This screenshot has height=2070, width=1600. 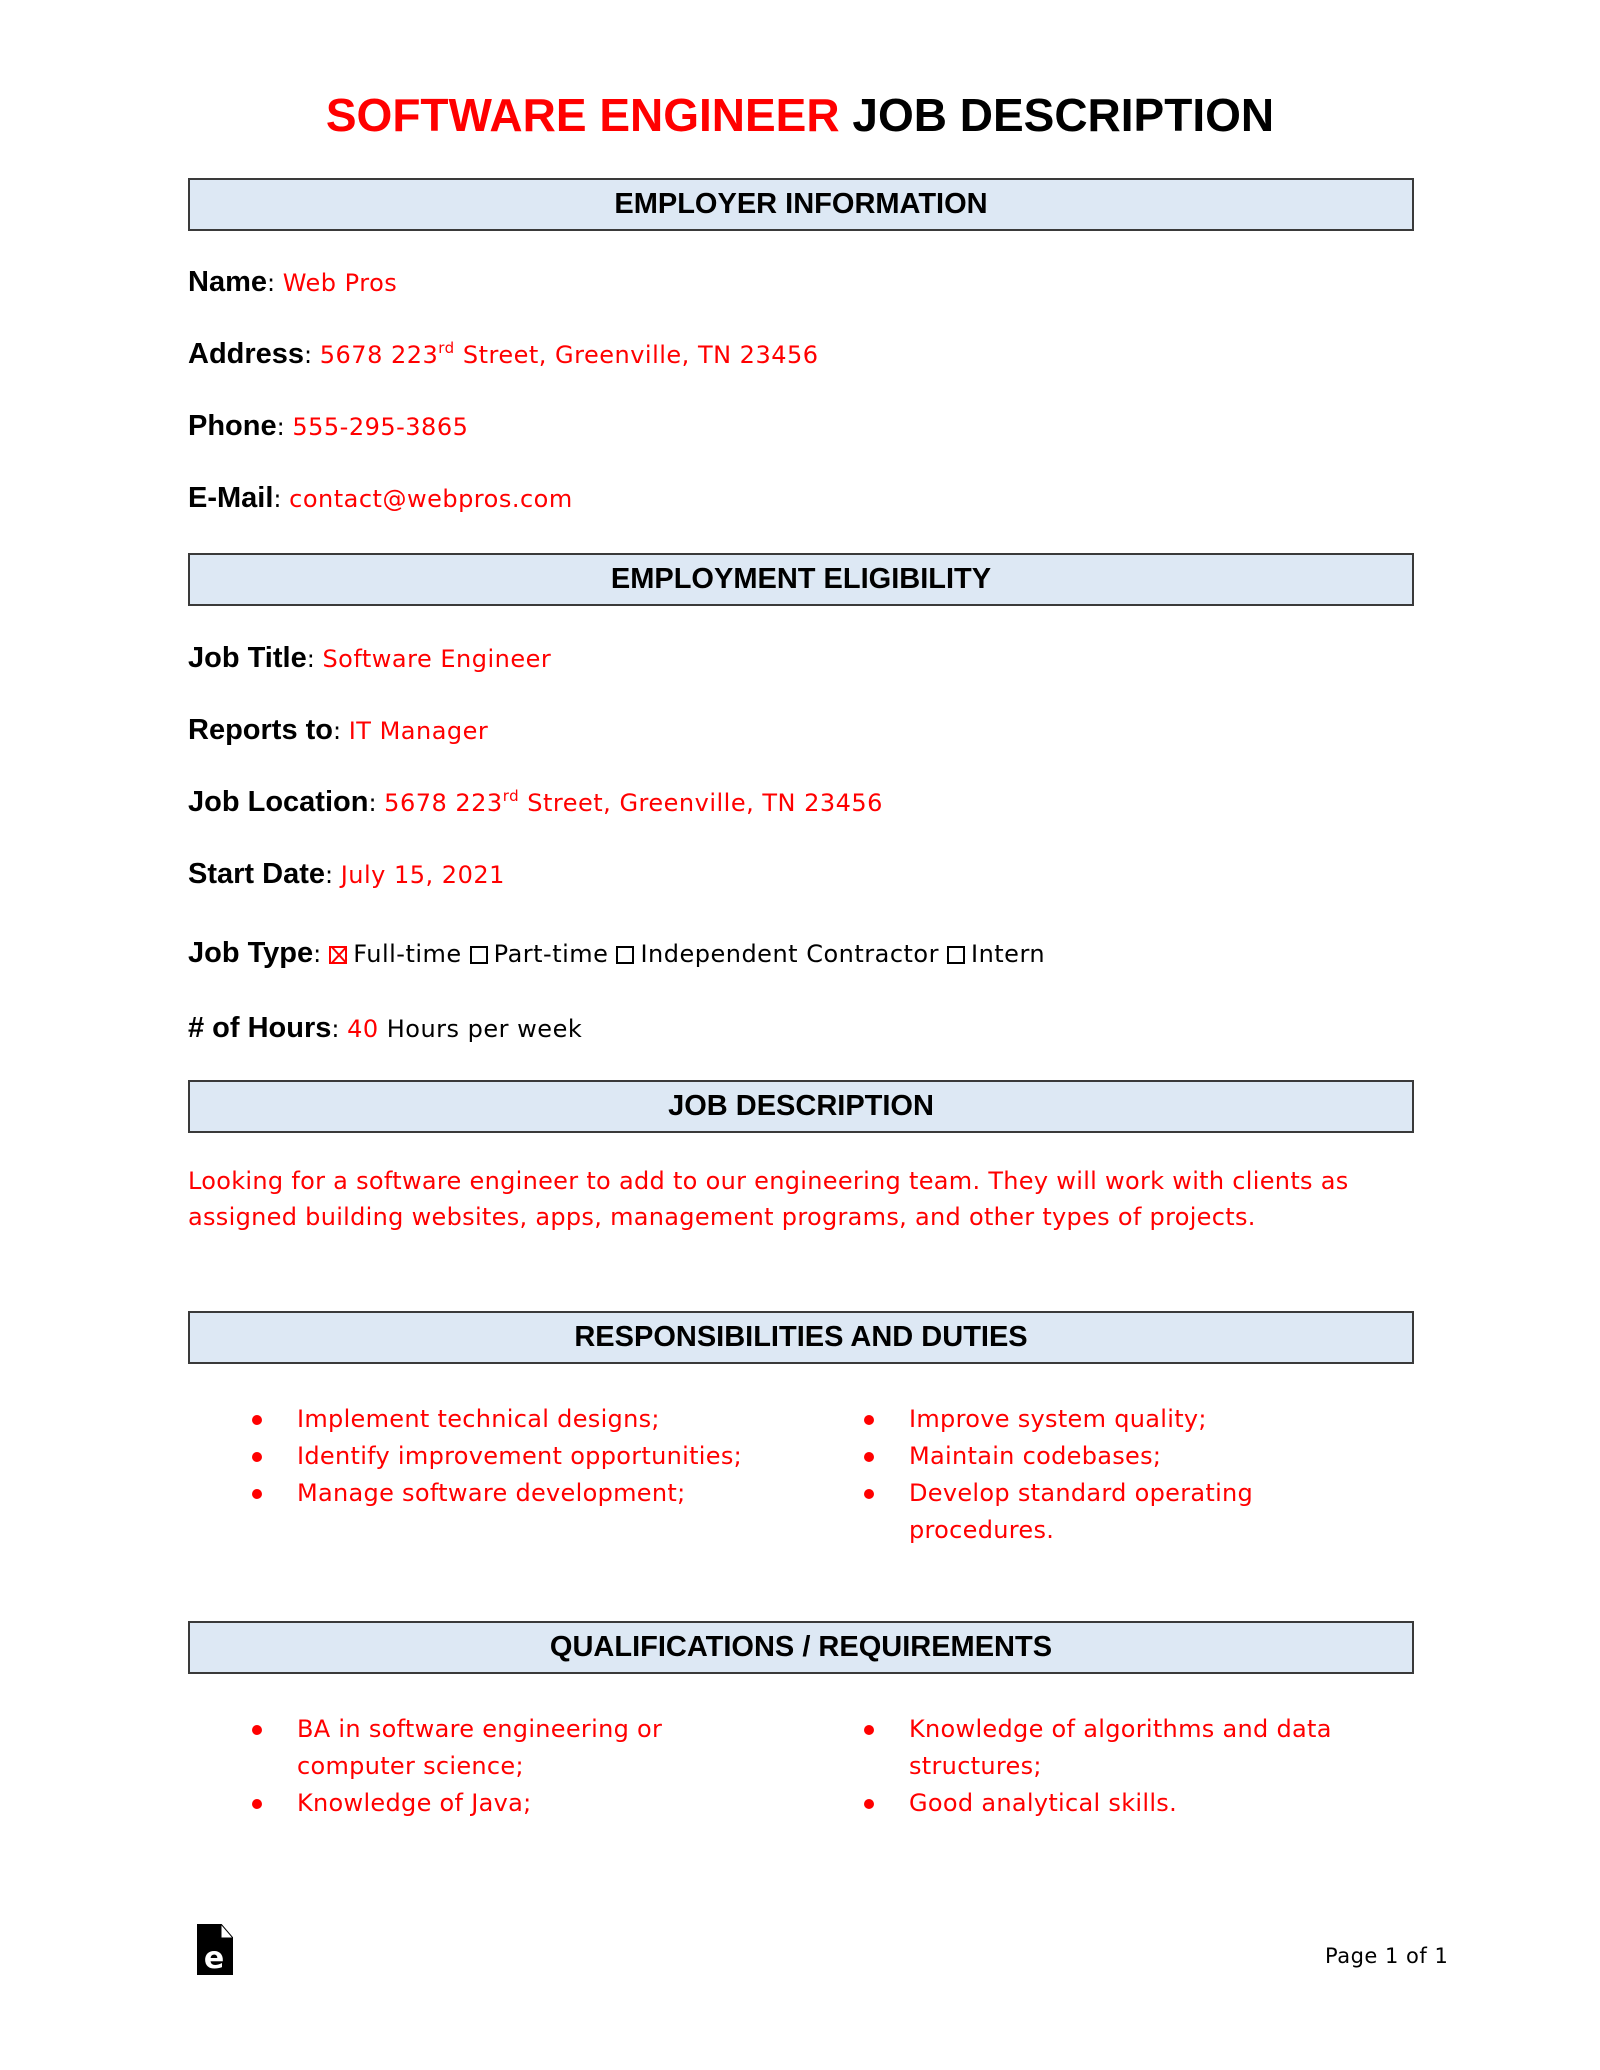 I want to click on email-link: contact@webpros.com, so click(x=431, y=499).